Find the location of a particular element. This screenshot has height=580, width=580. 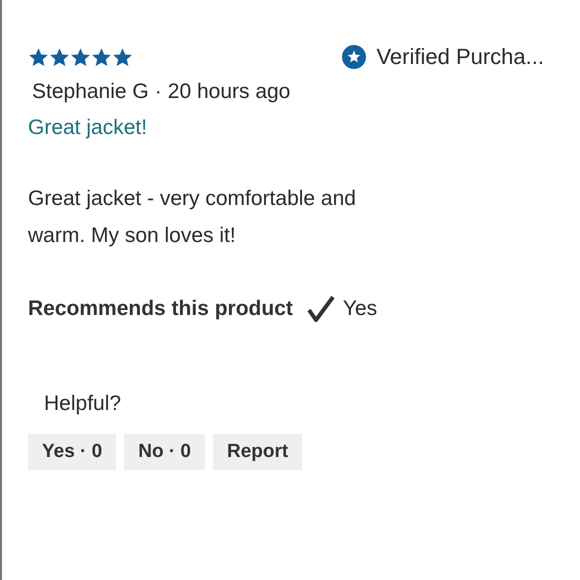

helpful-vote-button: Report is located at coordinates (257, 452).